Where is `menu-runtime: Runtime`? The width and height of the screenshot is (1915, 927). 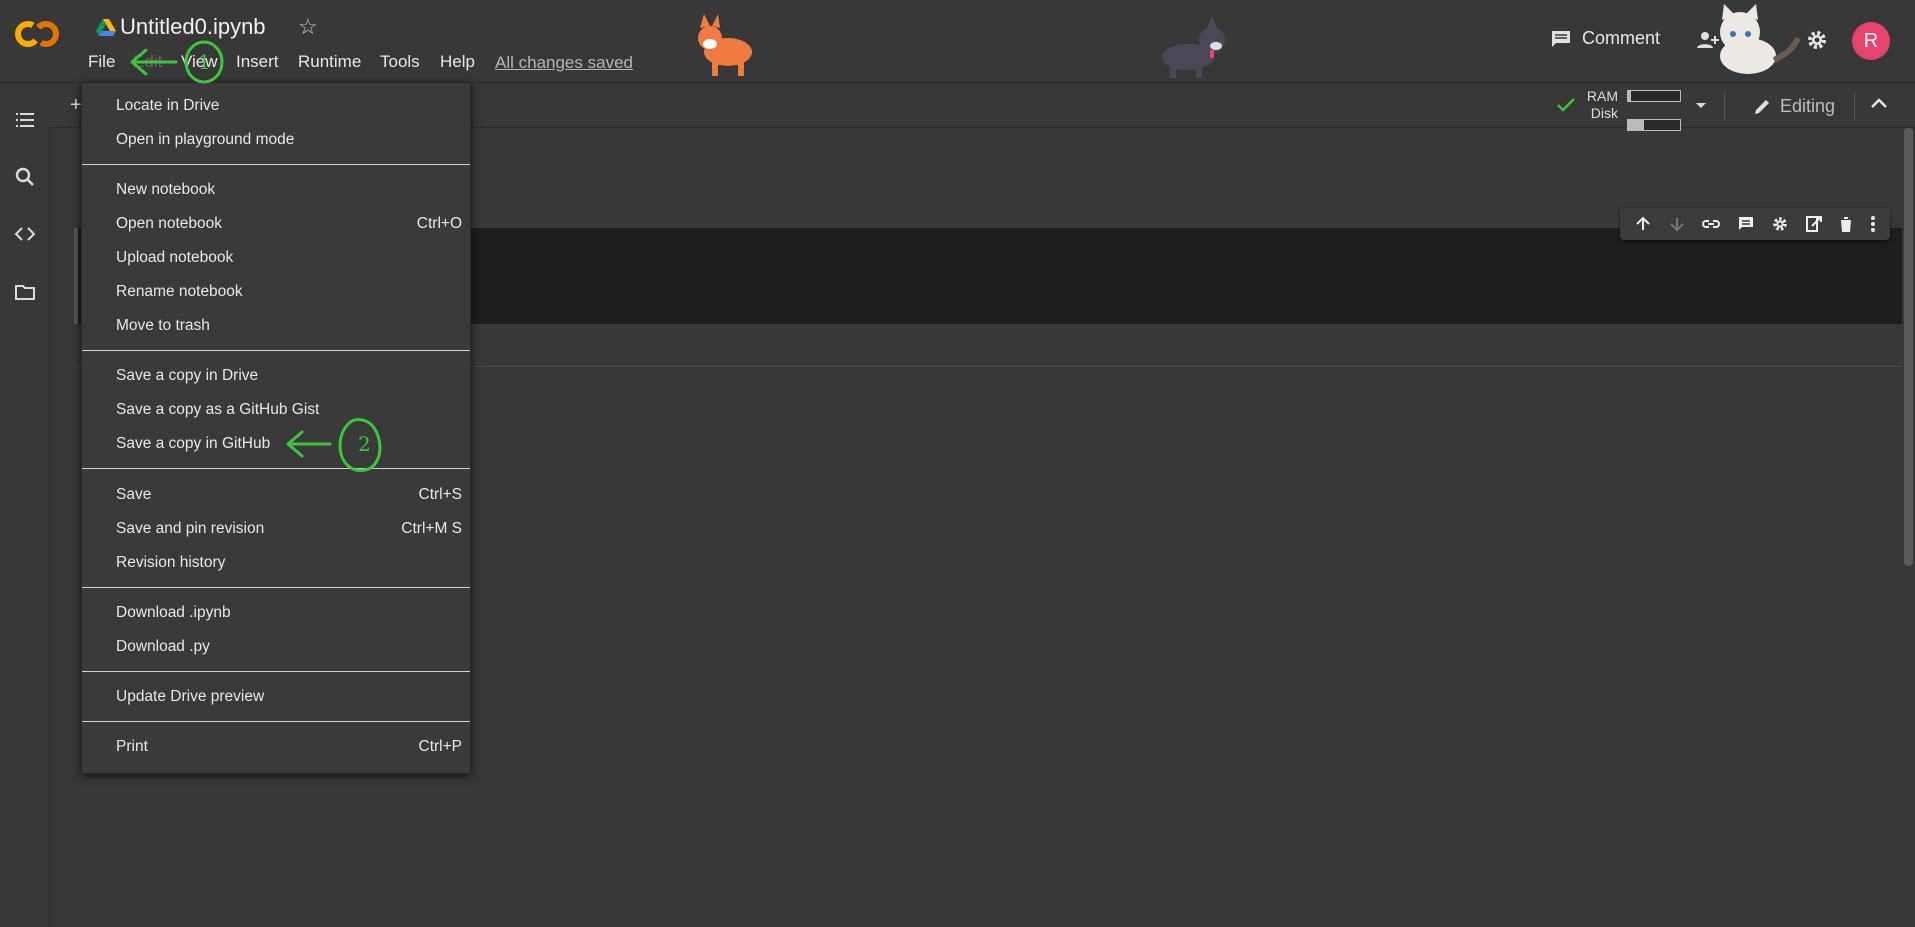
menu-runtime: Runtime is located at coordinates (329, 62).